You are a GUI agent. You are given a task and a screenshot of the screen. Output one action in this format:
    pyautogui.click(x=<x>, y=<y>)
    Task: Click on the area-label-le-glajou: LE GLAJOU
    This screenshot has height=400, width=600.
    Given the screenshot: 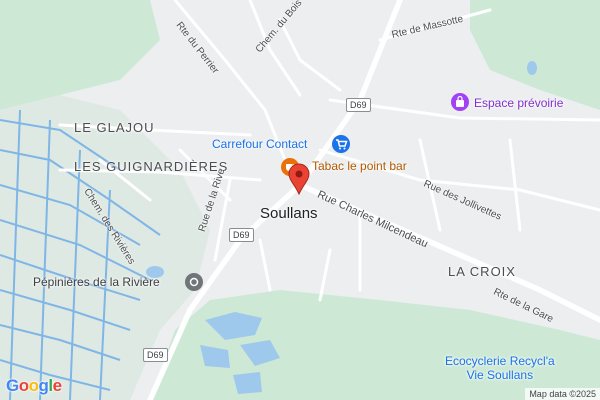 What is the action you would take?
    pyautogui.click(x=114, y=127)
    